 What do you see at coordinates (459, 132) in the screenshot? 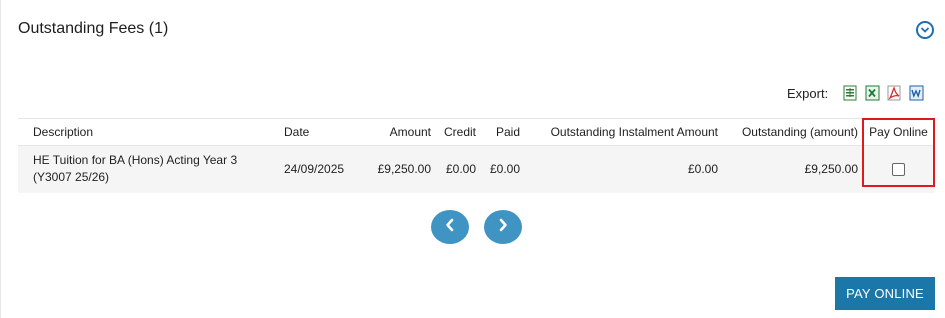
I see `header-credit: Credit` at bounding box center [459, 132].